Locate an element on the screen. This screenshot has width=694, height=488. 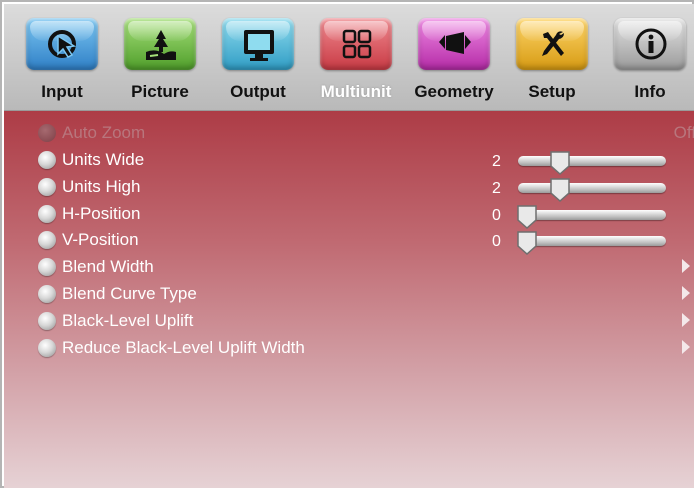
tab-multiunit: Multiunit is located at coordinates (356, 57).